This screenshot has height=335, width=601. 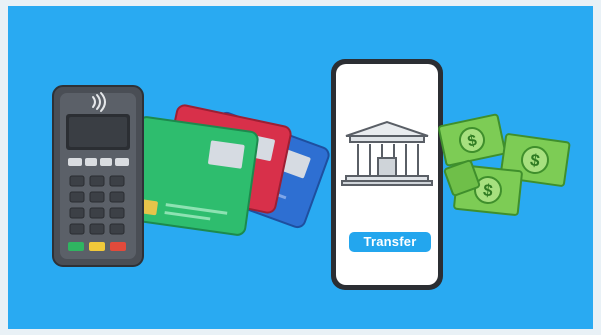 I want to click on payment-terminal, so click(x=98, y=176).